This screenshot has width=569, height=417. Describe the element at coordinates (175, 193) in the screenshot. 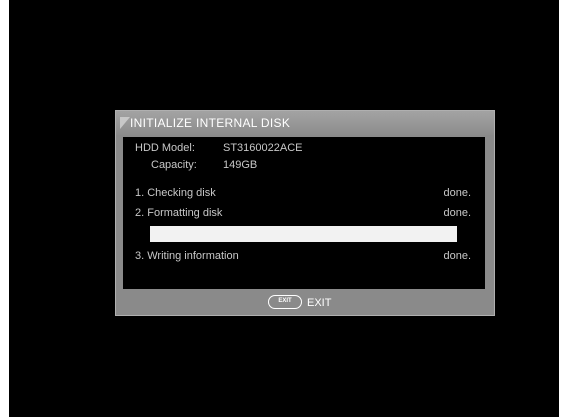

I see `step-1-label: 1. Checking disk` at that location.